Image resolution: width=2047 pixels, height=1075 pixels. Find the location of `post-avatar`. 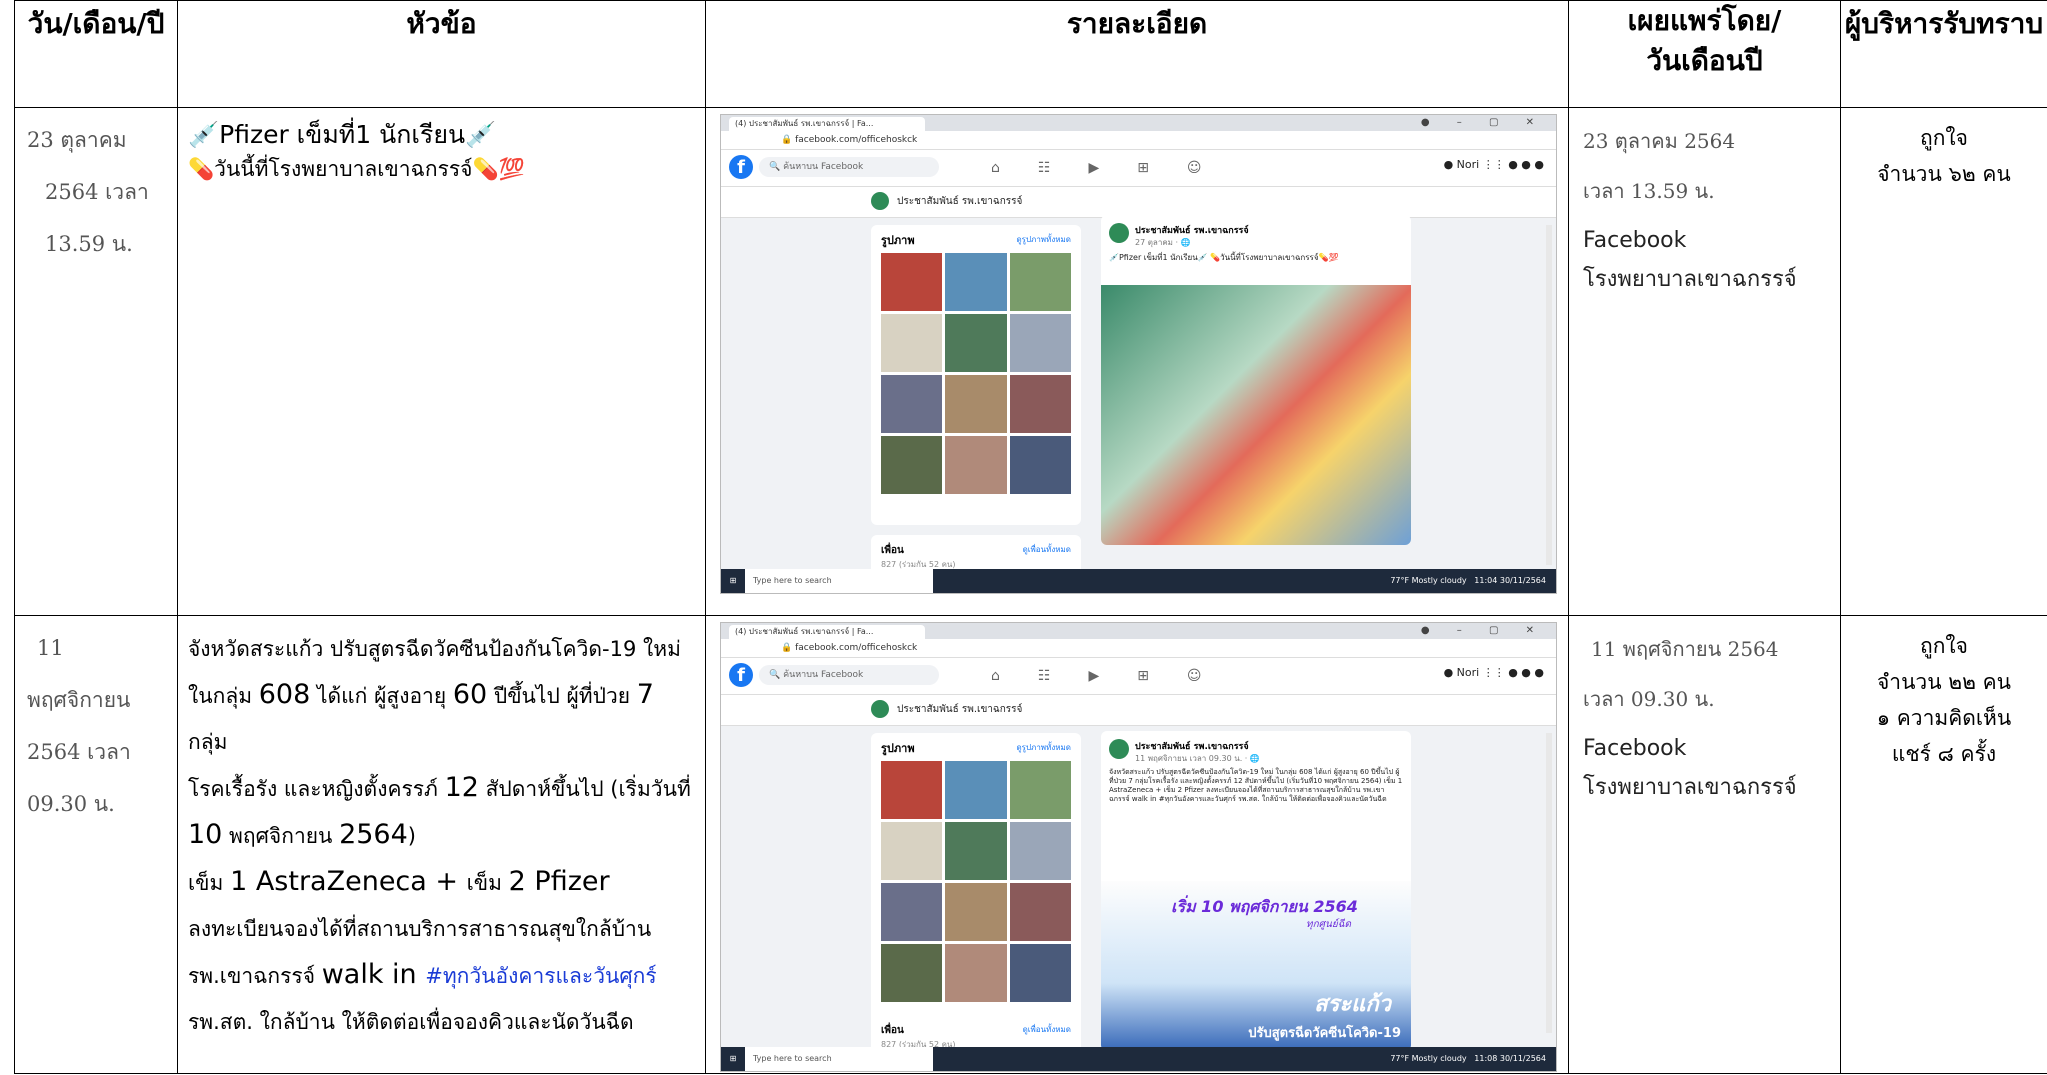

post-avatar is located at coordinates (1119, 749).